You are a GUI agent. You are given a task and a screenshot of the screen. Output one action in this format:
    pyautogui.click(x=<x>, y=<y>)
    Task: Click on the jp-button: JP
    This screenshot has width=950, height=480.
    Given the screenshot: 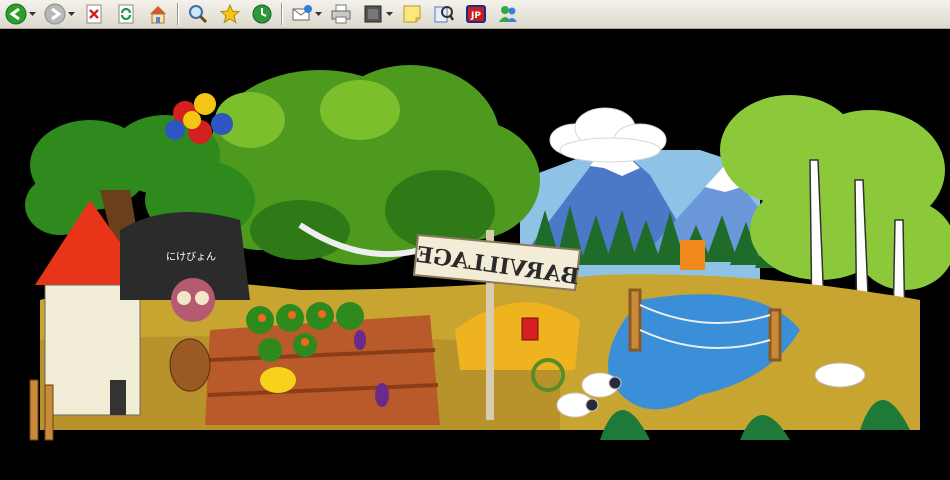 What is the action you would take?
    pyautogui.click(x=476, y=14)
    